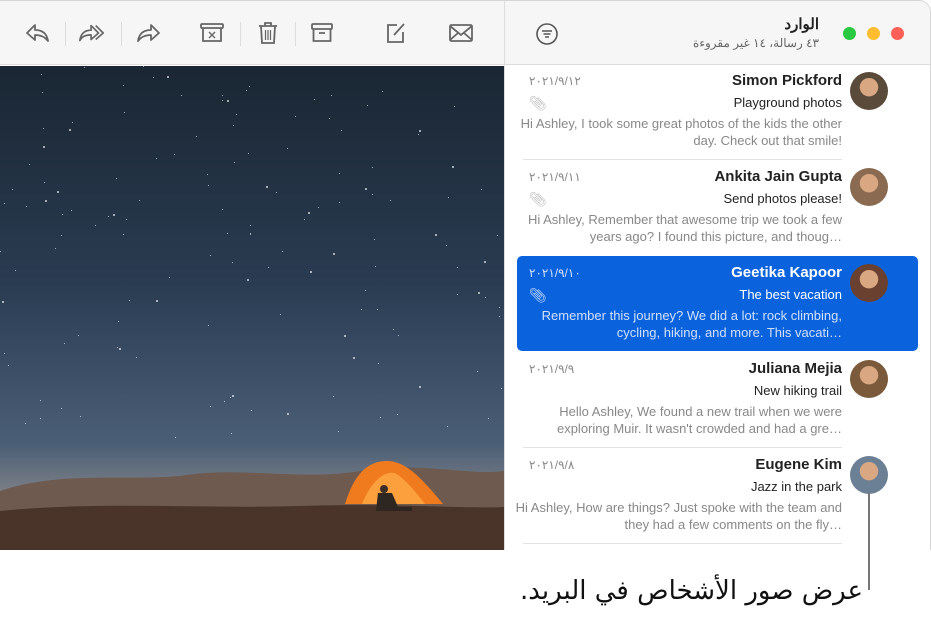 The image size is (931, 622). Describe the element at coordinates (547, 34) in the screenshot. I see `filter-button` at that location.